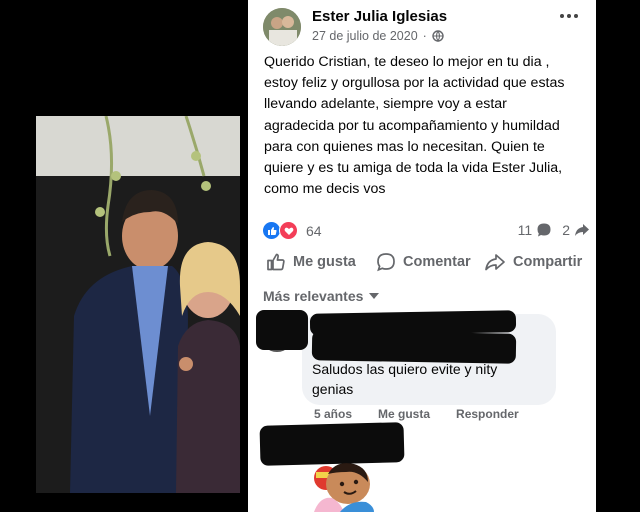 Image resolution: width=640 pixels, height=512 pixels. Describe the element at coordinates (569, 16) in the screenshot. I see `more-options-icon` at that location.